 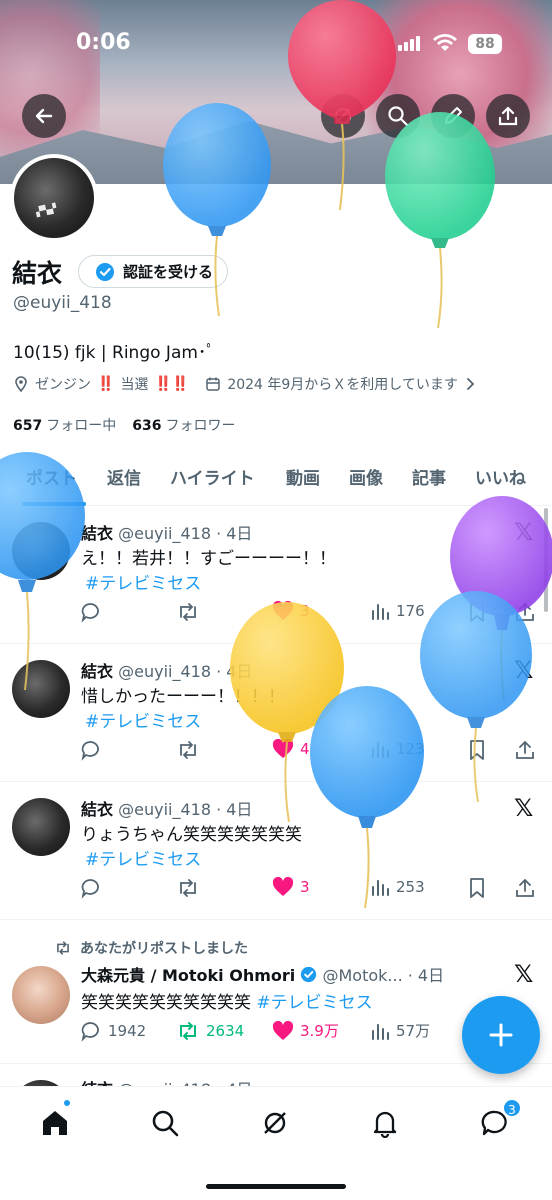 I want to click on nav-search, so click(x=165, y=1123).